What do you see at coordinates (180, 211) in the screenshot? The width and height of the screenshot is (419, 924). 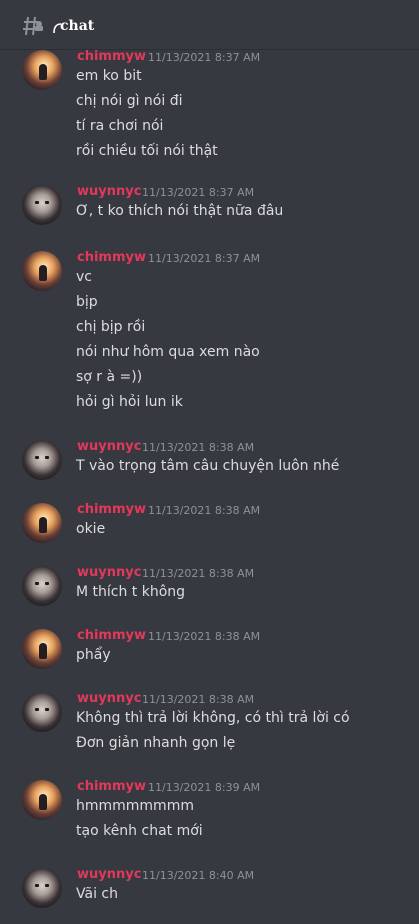 I see `message-text: Ơ, t ko thích nói thật nữa đâu` at bounding box center [180, 211].